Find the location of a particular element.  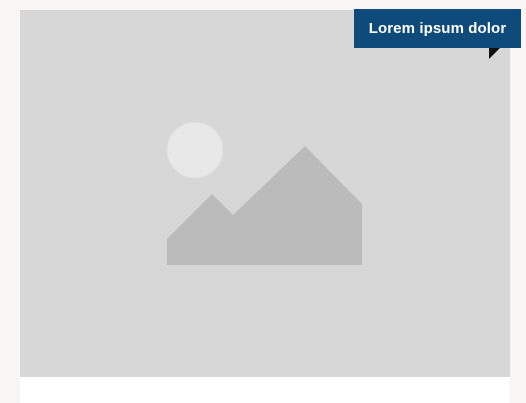

image-placeholder-icon is located at coordinates (264, 193).